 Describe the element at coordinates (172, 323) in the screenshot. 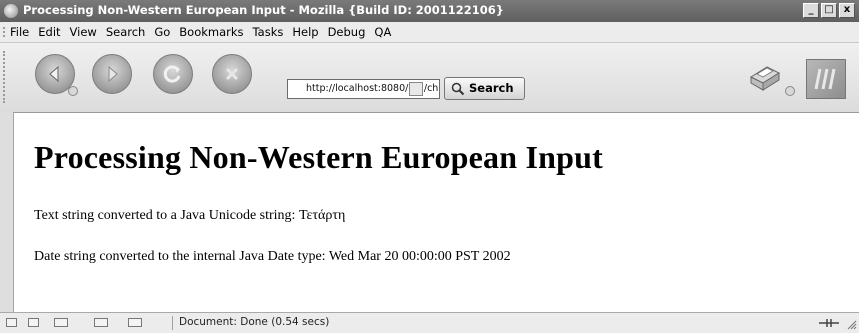

I see `status-divider` at that location.